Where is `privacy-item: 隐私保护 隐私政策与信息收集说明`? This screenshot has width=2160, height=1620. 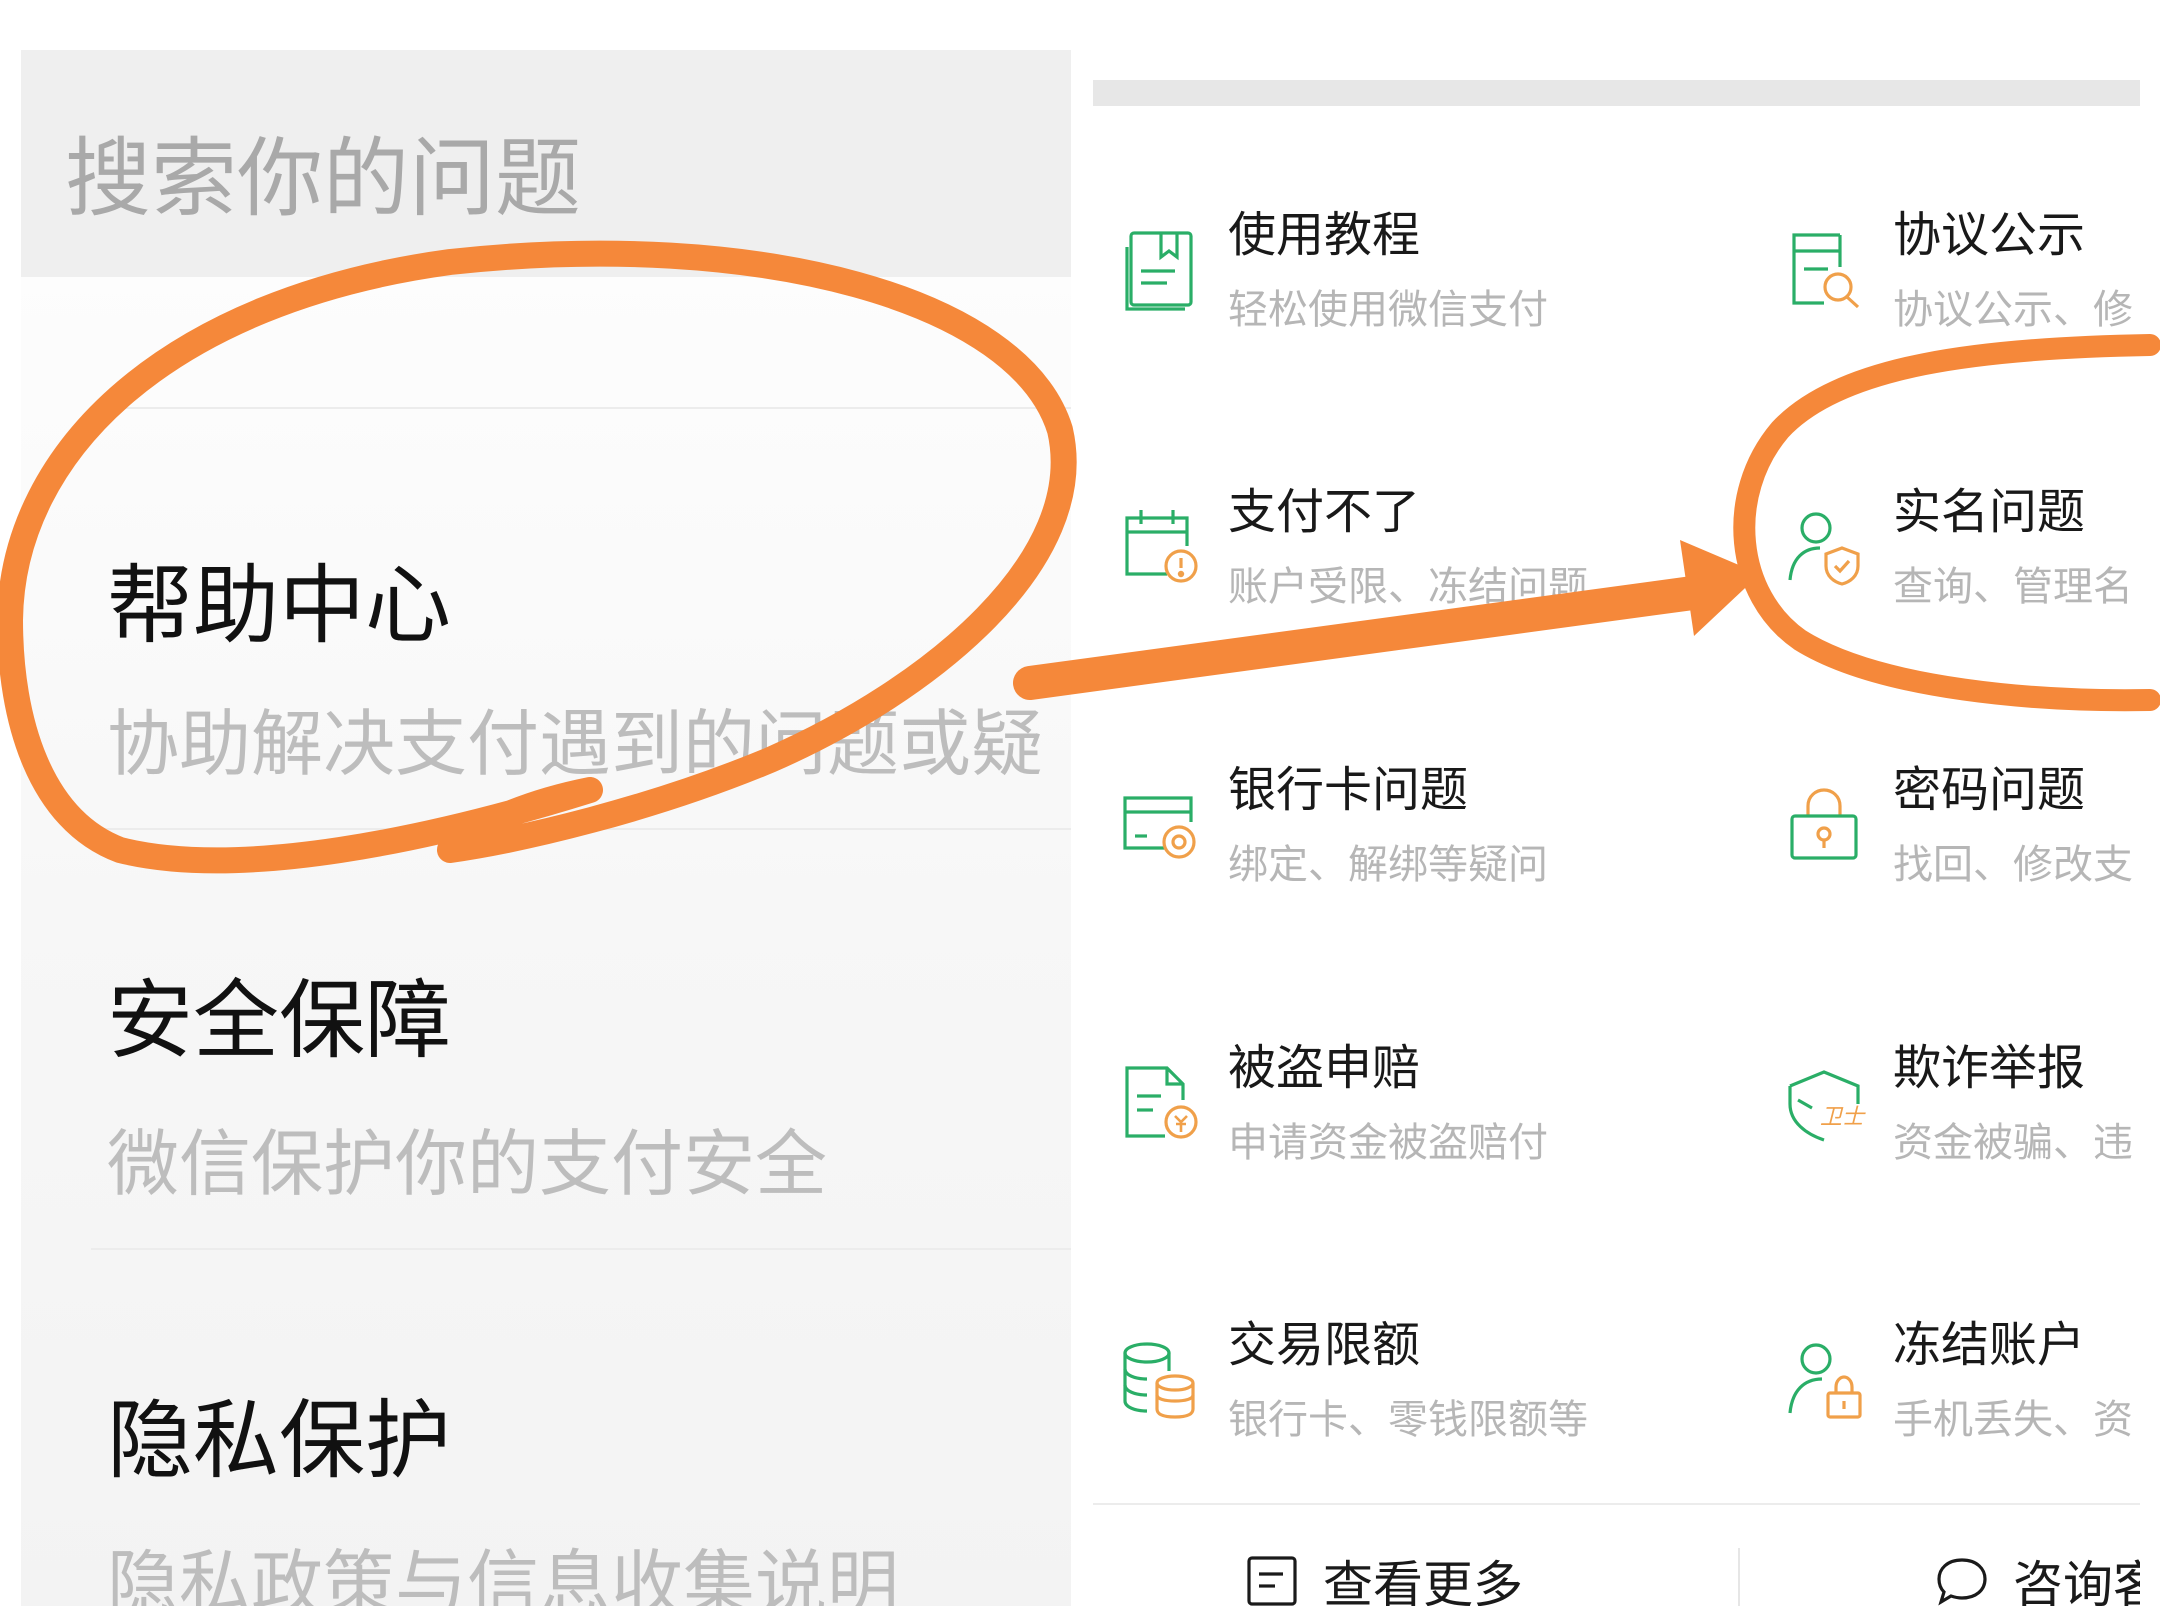 privacy-item: 隐私保护 隐私政策与信息收集说明 is located at coordinates (546, 1428).